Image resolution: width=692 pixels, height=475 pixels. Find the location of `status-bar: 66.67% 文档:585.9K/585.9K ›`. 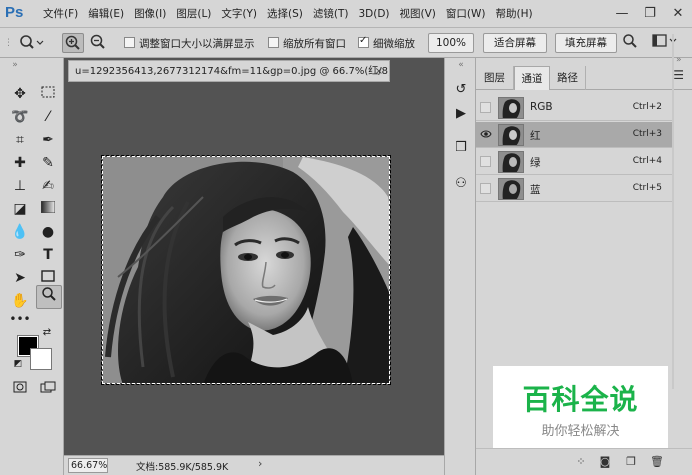

status-bar: 66.67% 文档:585.9K/585.9K › is located at coordinates (254, 465).